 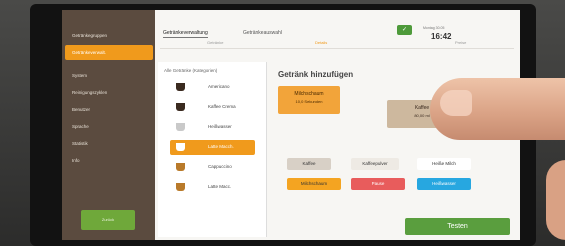 What do you see at coordinates (434, 28) in the screenshot?
I see `date-display: Montag 30.05` at bounding box center [434, 28].